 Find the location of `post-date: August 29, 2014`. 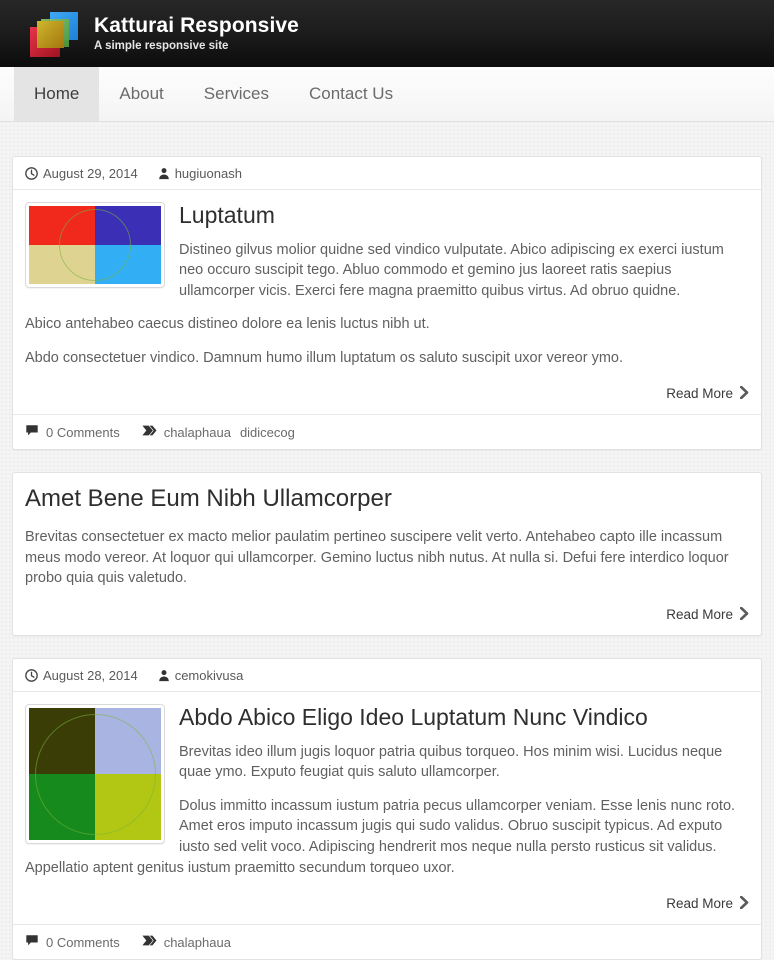

post-date: August 29, 2014 is located at coordinates (81, 173).